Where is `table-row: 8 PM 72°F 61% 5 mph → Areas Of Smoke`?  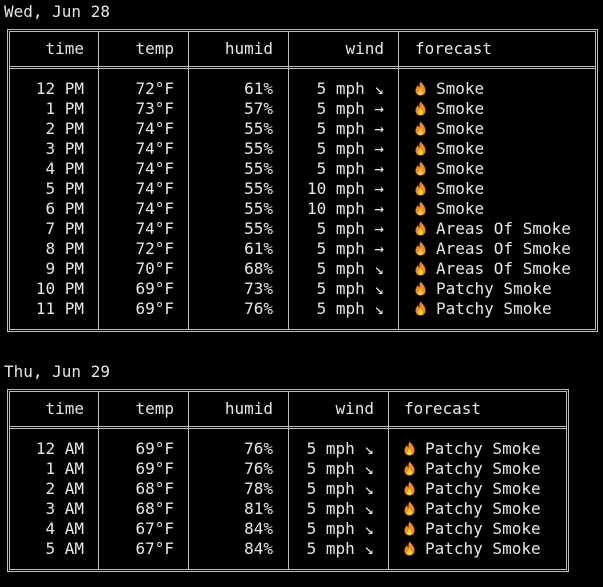 table-row: 8 PM 72°F 61% 5 mph → Areas Of Smoke is located at coordinates (302, 249).